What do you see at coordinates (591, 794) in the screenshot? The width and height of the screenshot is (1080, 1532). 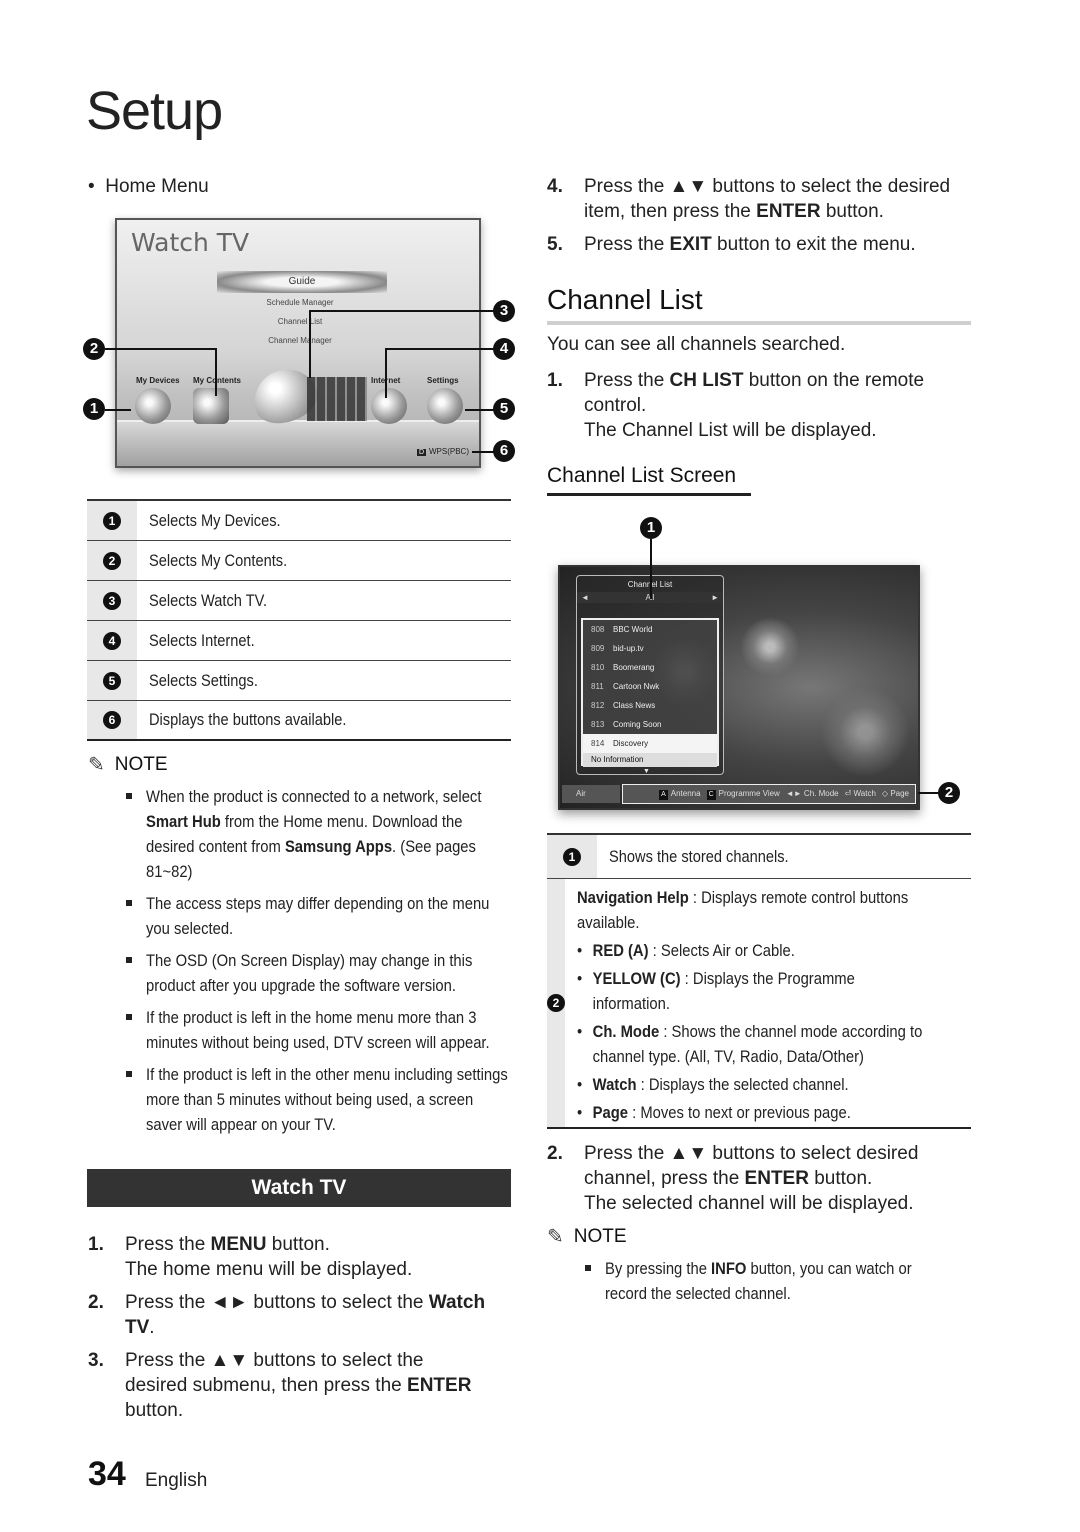 I see `source-indicator: Air` at bounding box center [591, 794].